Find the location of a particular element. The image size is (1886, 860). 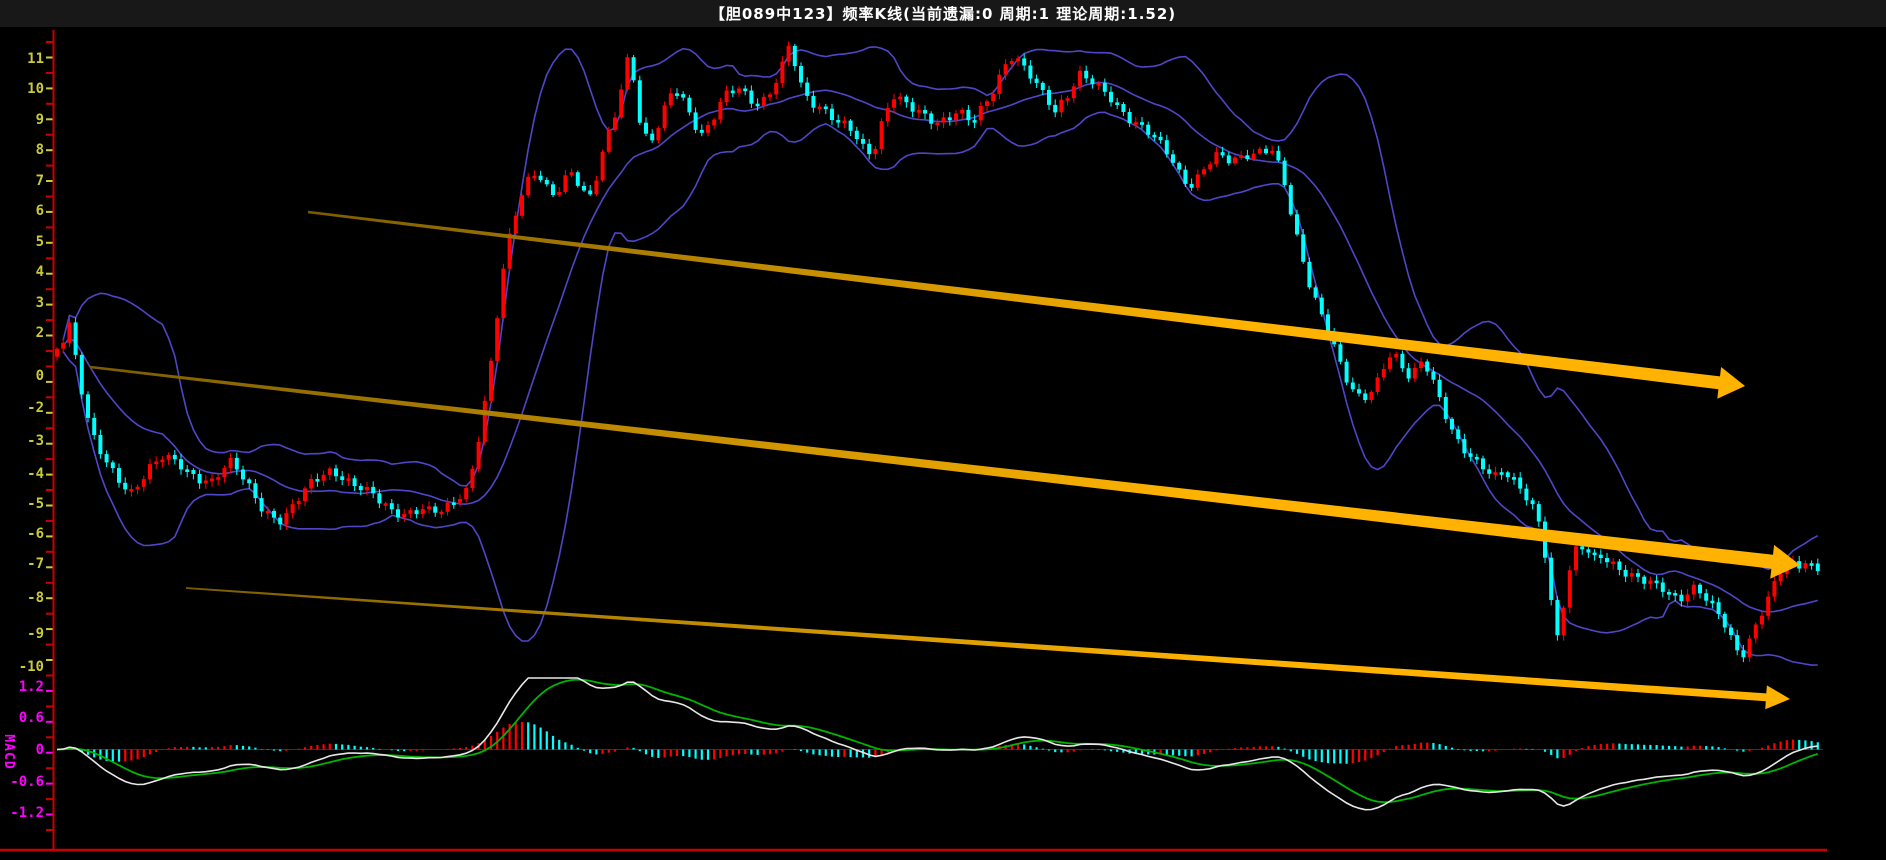

price-axis-label: 7 is located at coordinates (40, 181).